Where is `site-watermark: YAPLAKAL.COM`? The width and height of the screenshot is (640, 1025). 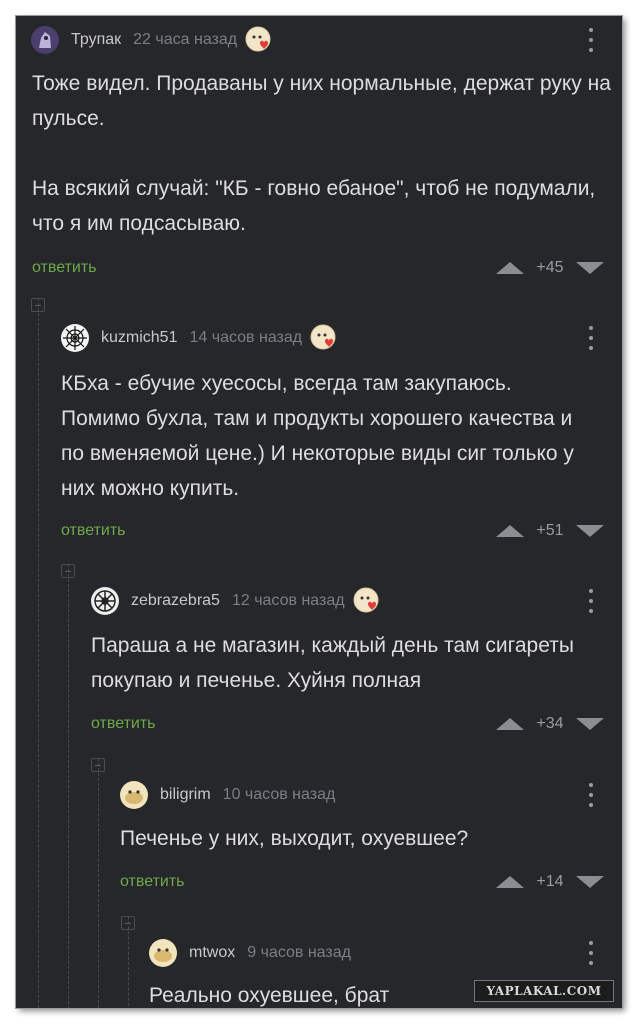
site-watermark: YAPLAKAL.COM is located at coordinates (544, 991).